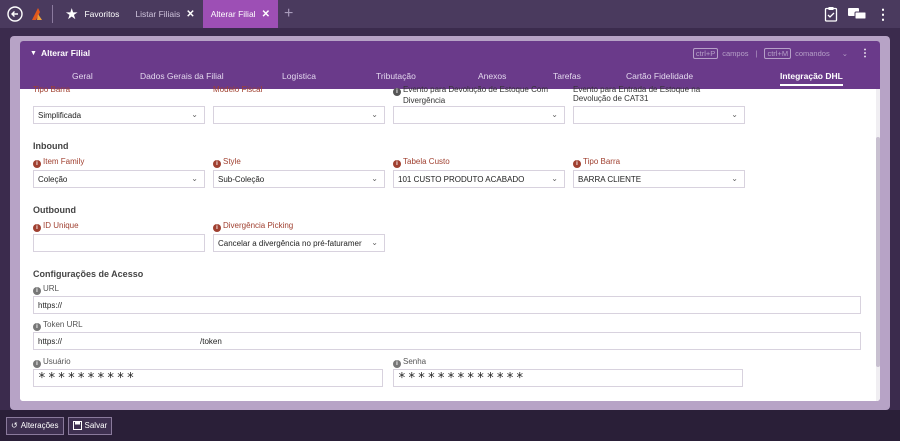 The height and width of the screenshot is (441, 900). I want to click on tipo-barra-label: i Tipo Barra, so click(596, 162).